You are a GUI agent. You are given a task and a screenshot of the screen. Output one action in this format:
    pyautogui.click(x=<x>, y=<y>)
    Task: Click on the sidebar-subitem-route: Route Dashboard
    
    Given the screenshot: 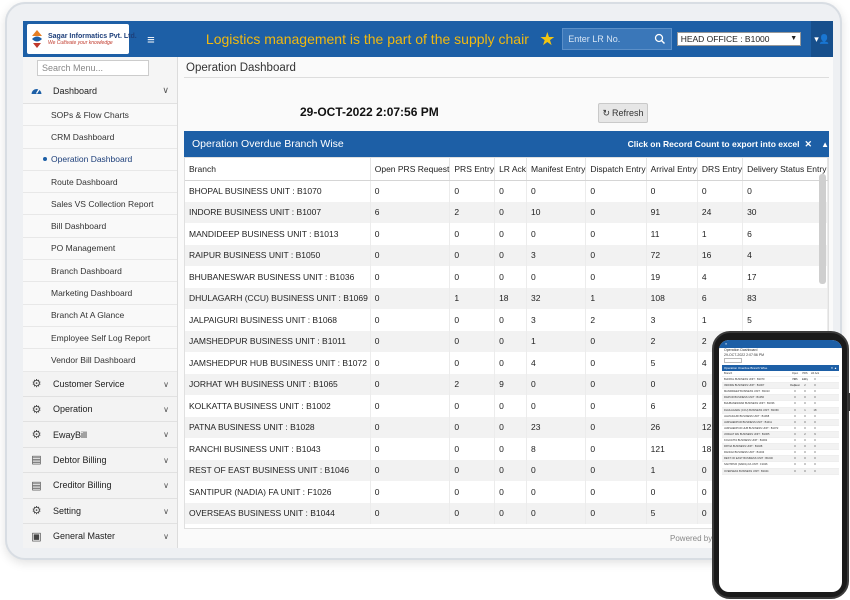 What is the action you would take?
    pyautogui.click(x=100, y=182)
    